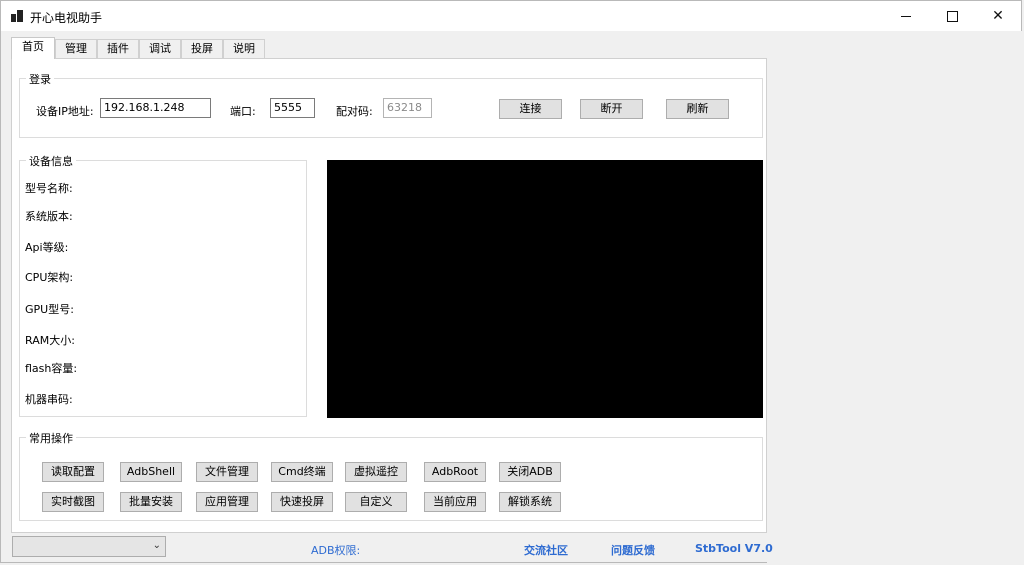  I want to click on screenshot-button: 实时截图, so click(73, 502).